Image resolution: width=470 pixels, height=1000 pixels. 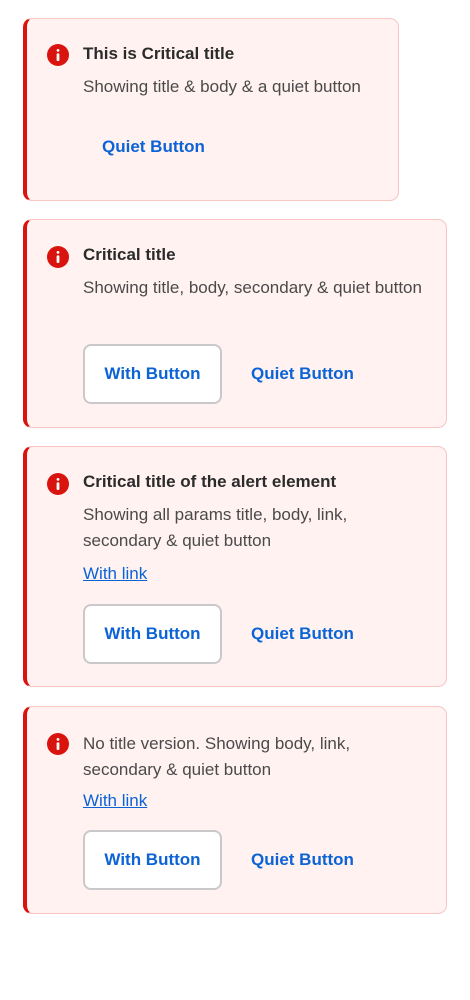 What do you see at coordinates (129, 254) in the screenshot?
I see `alert-title: Critical title` at bounding box center [129, 254].